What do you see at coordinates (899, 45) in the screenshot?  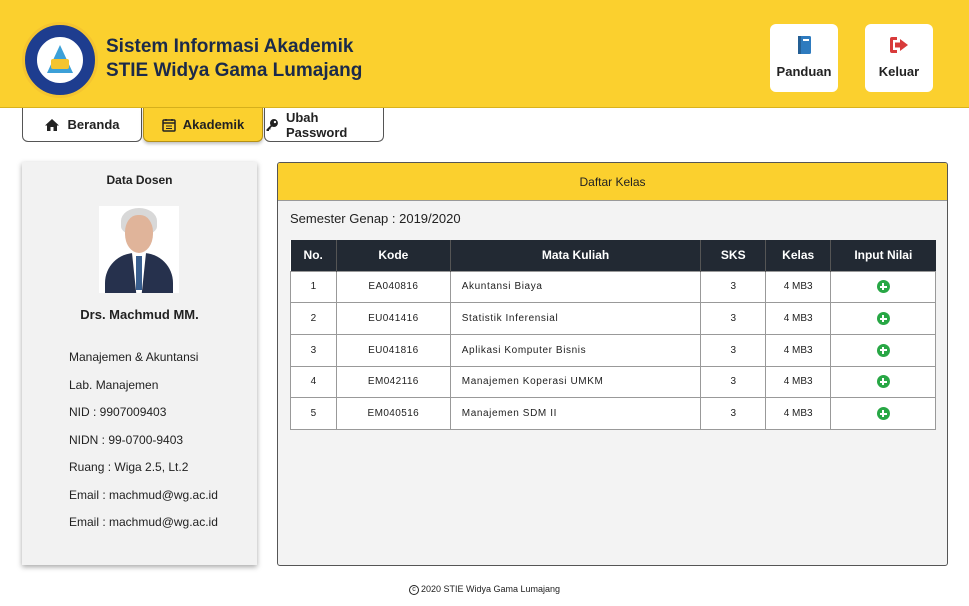 I see `sign-out-icon` at bounding box center [899, 45].